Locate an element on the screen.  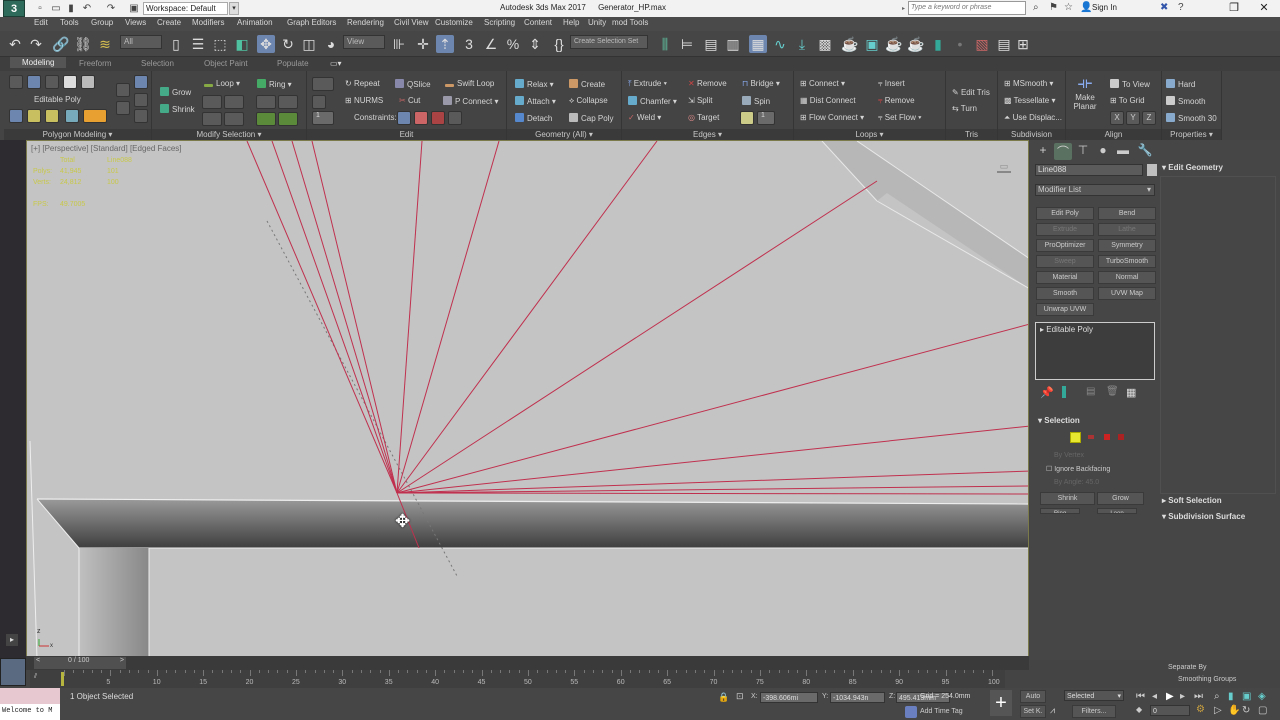
vertex-mode-icon is located at coordinates (16, 82).